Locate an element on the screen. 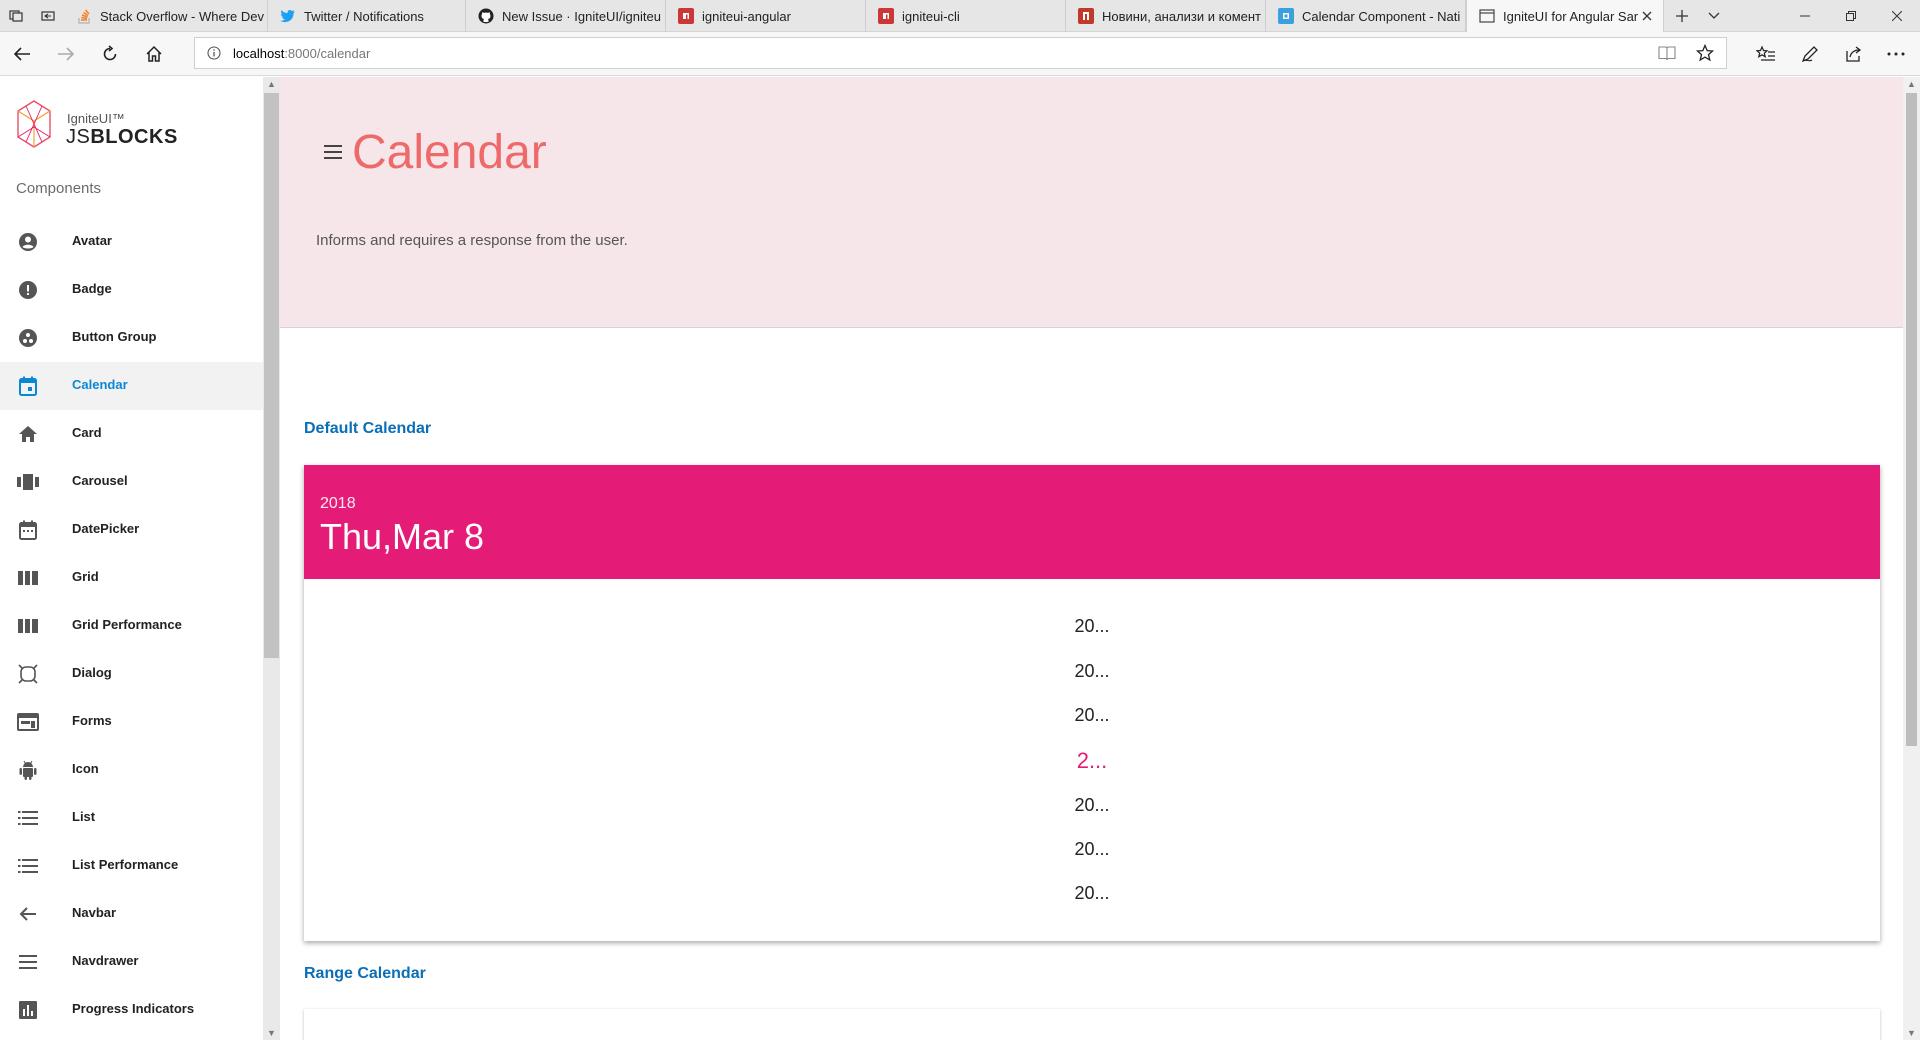 This screenshot has height=1040, width=1920. home-icon is located at coordinates (154, 54).